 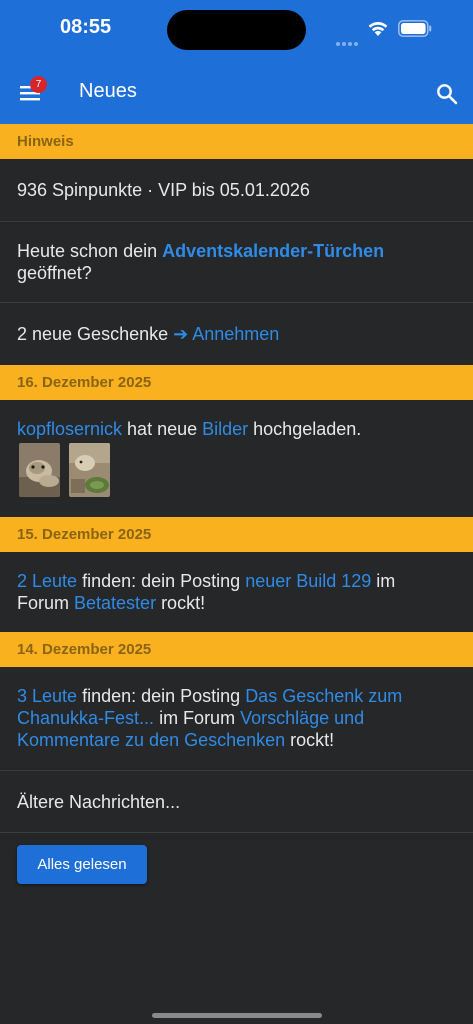 What do you see at coordinates (226, 334) in the screenshot?
I see `accept-gifts-link: ➔ Annehmen` at bounding box center [226, 334].